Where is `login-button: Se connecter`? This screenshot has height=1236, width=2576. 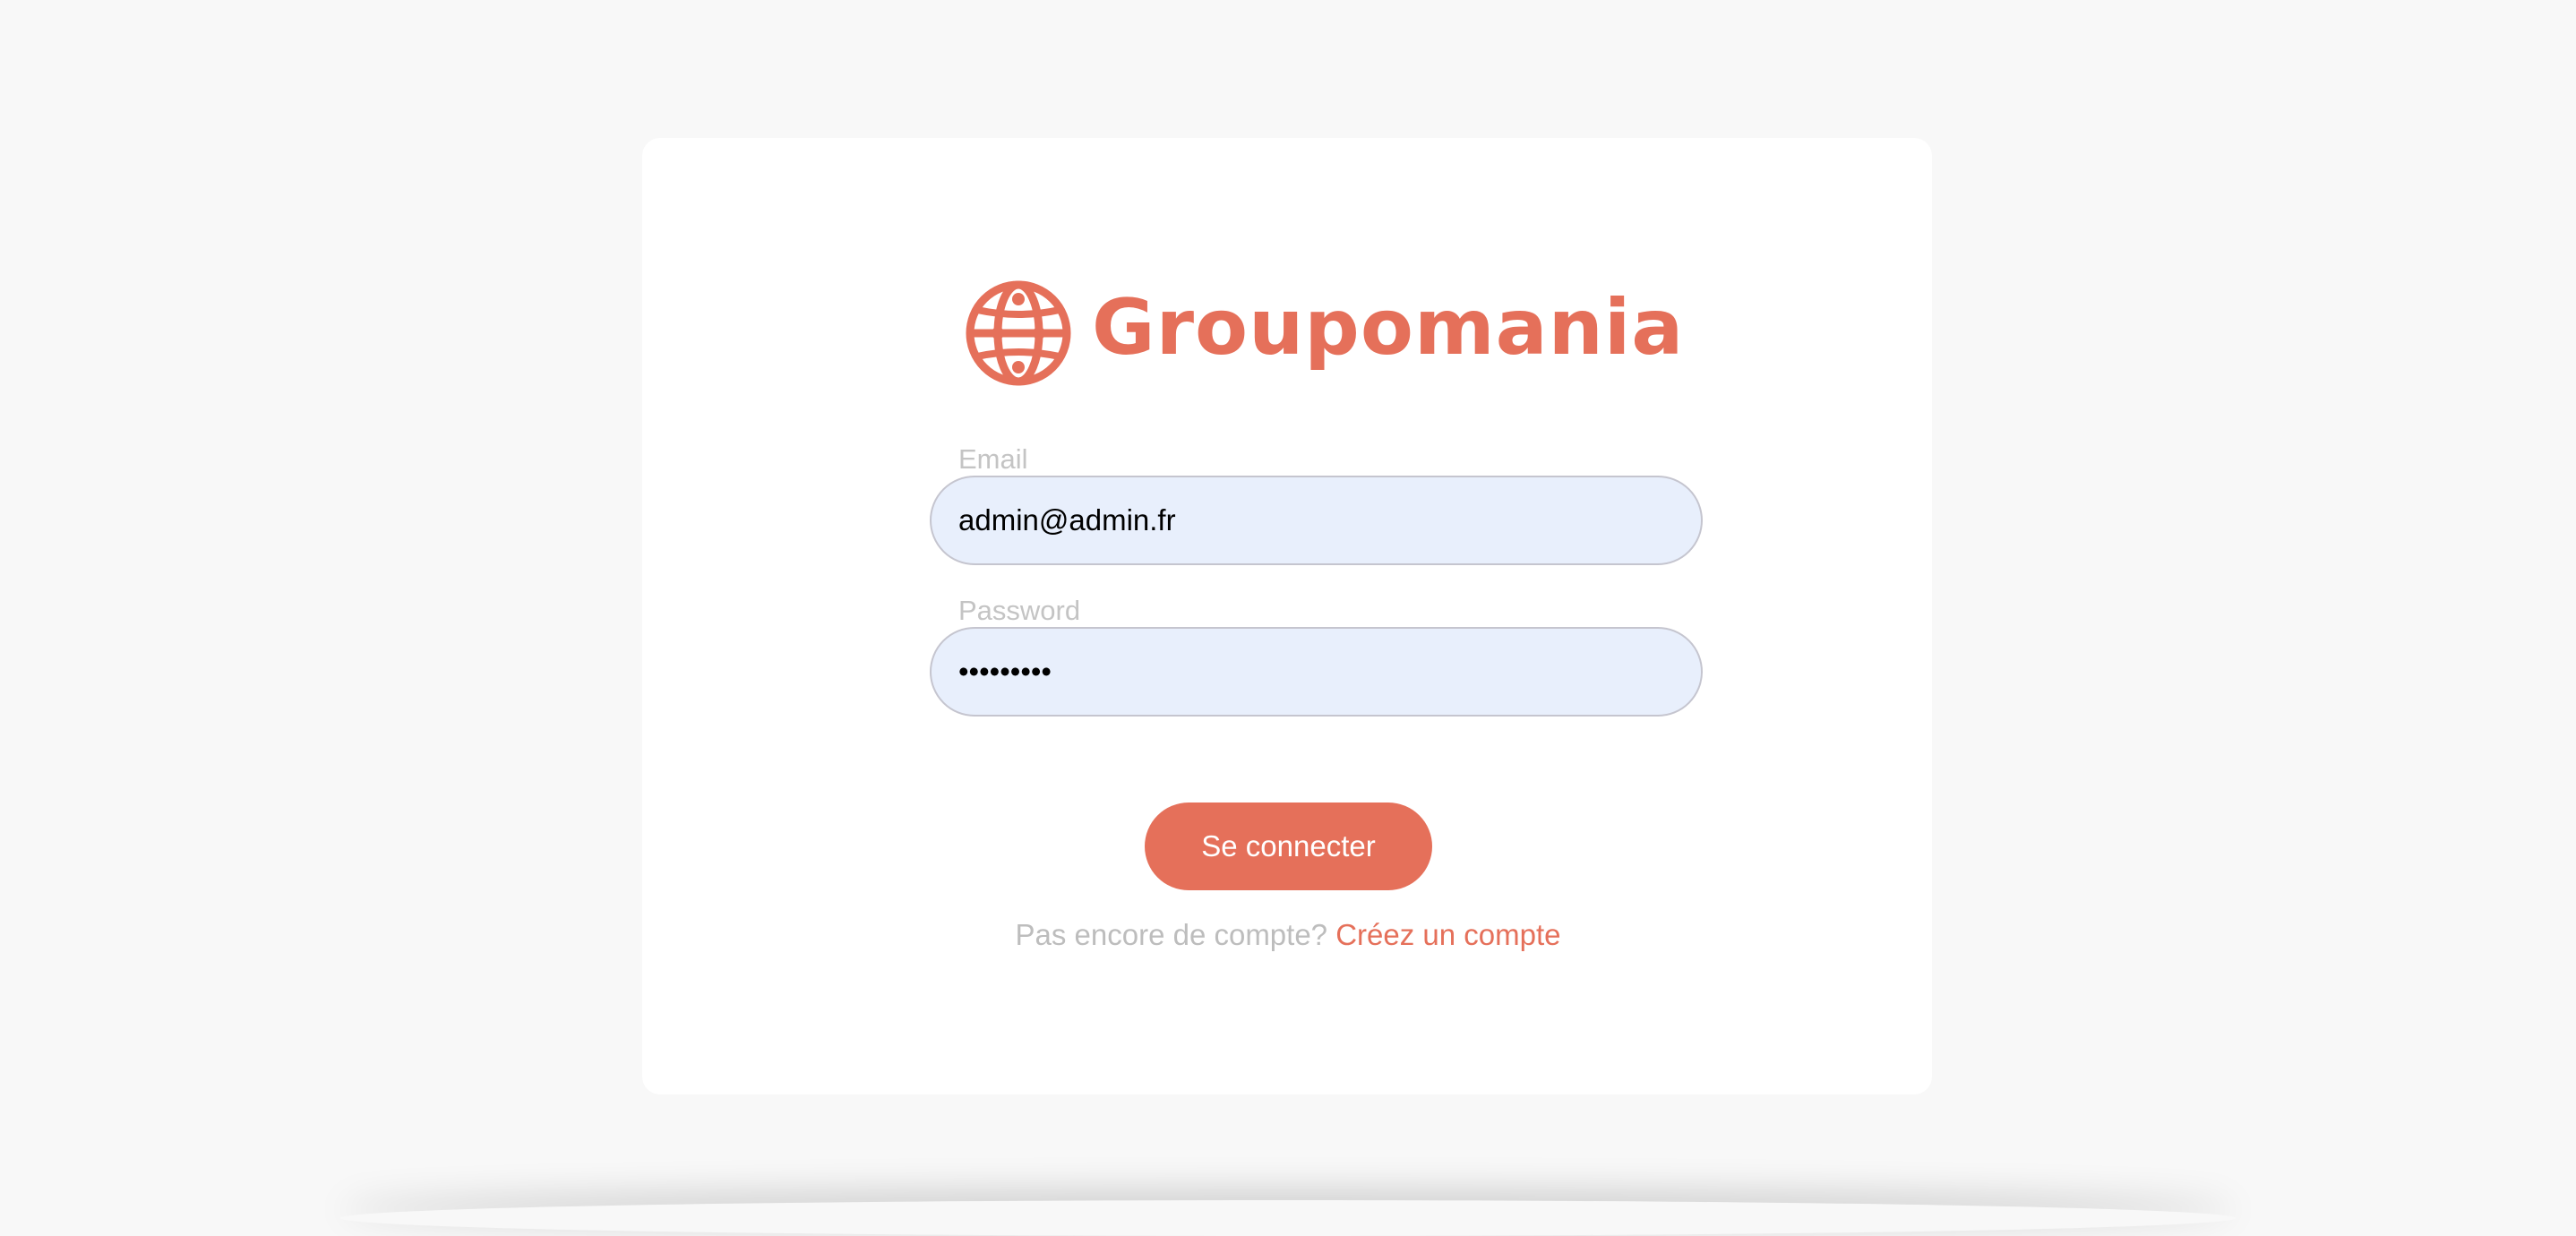
login-button: Se connecter is located at coordinates (1288, 846).